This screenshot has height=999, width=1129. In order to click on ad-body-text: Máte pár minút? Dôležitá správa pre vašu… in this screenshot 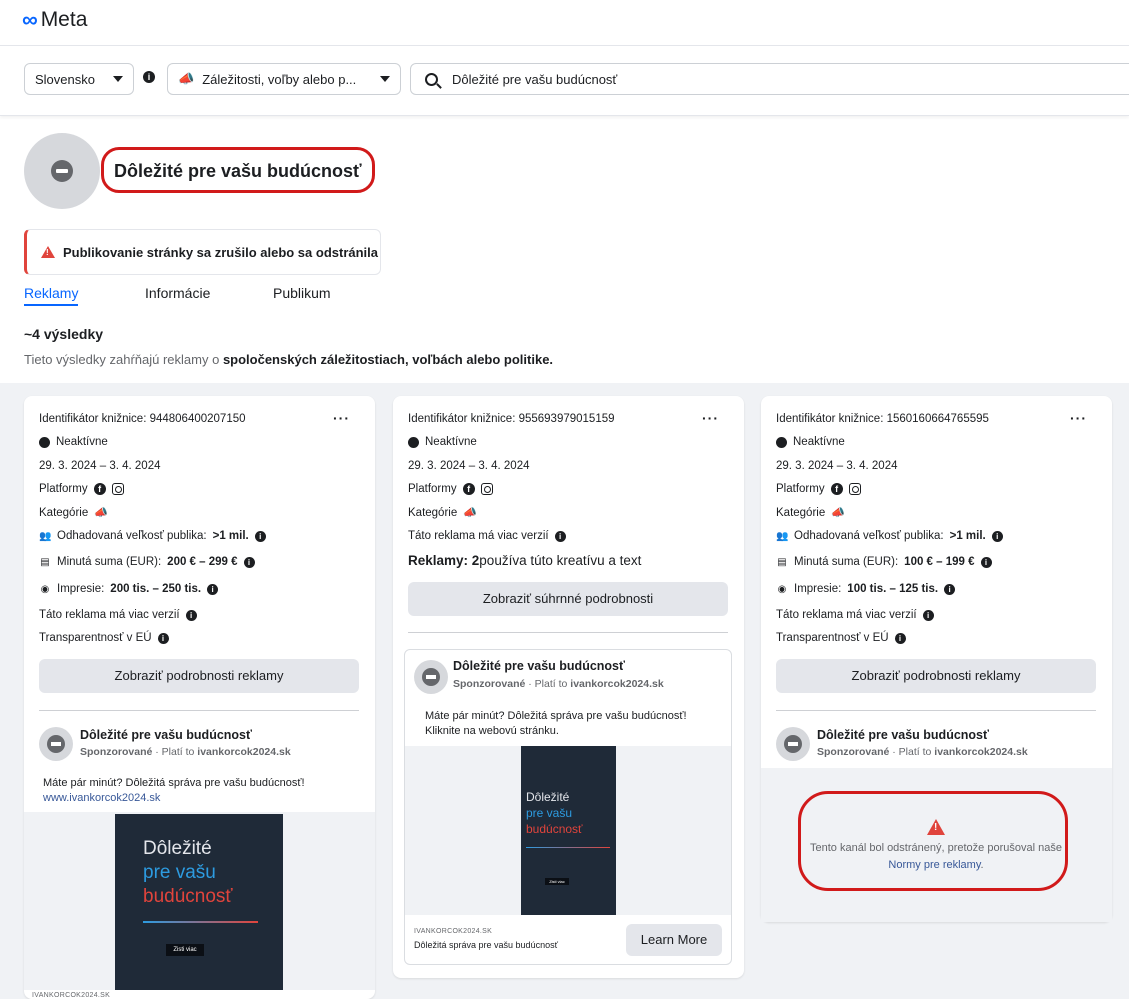, I will do `click(174, 783)`.